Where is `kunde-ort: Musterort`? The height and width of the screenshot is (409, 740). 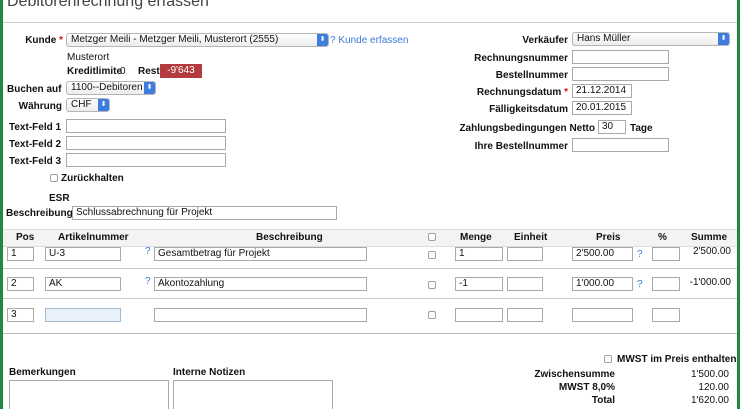 kunde-ort: Musterort is located at coordinates (88, 57).